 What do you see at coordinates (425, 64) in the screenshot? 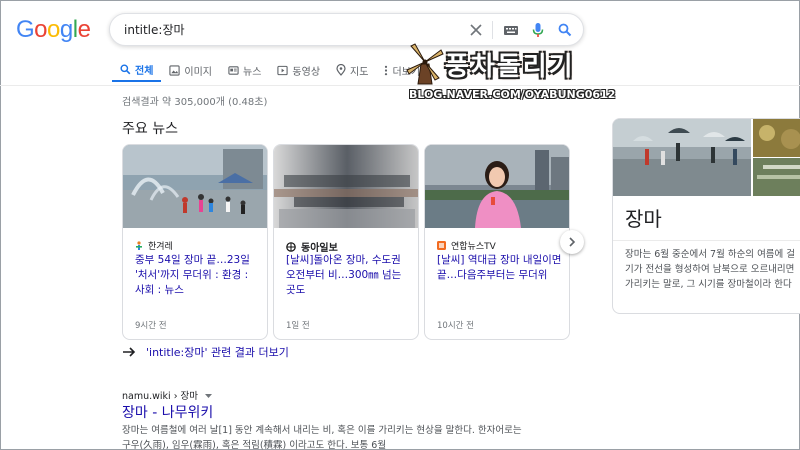
I see `windmill-icon` at bounding box center [425, 64].